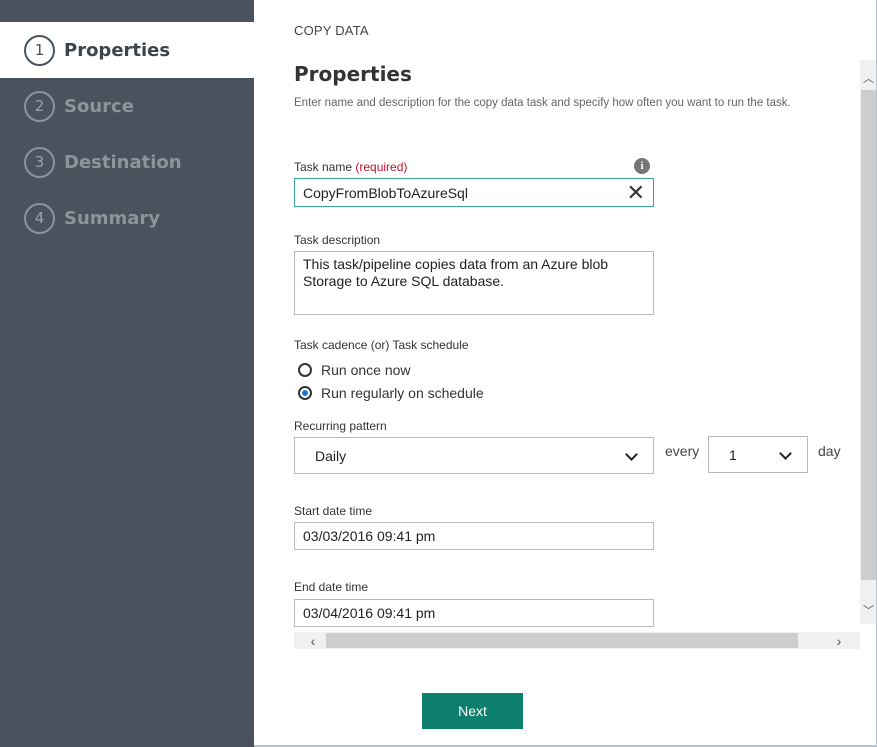  I want to click on step-properties: 1 Properties, so click(127, 50).